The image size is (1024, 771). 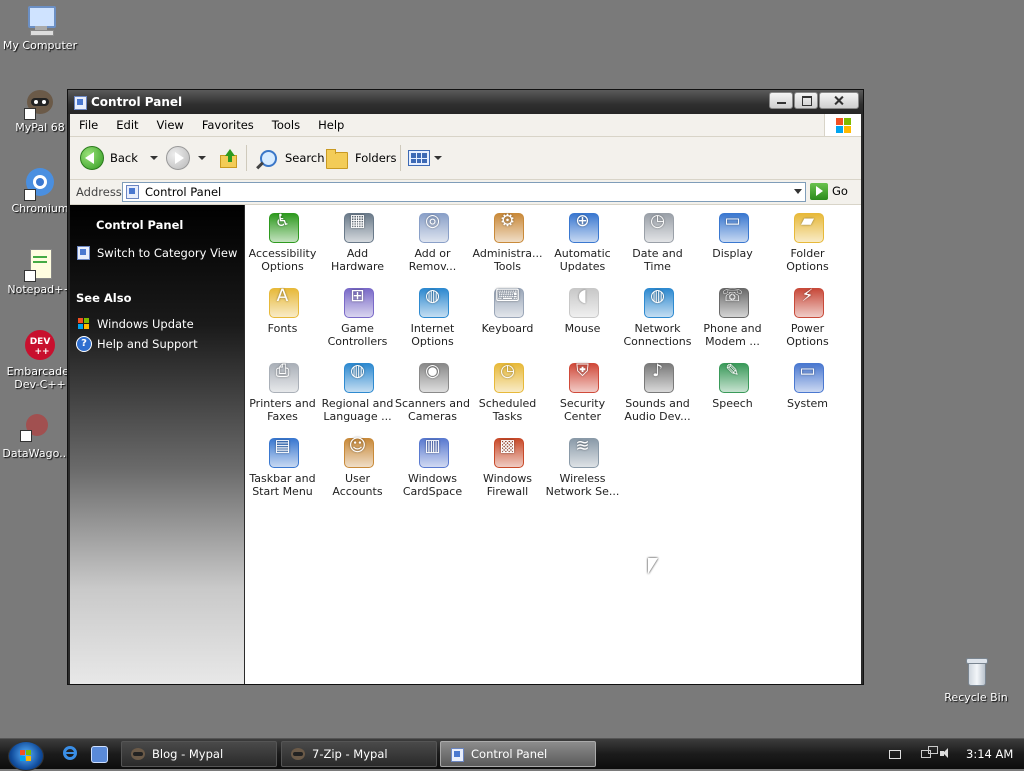 I want to click on cp-item-scanners-cameras: ◉ Scanners and Cameras, so click(x=432, y=391).